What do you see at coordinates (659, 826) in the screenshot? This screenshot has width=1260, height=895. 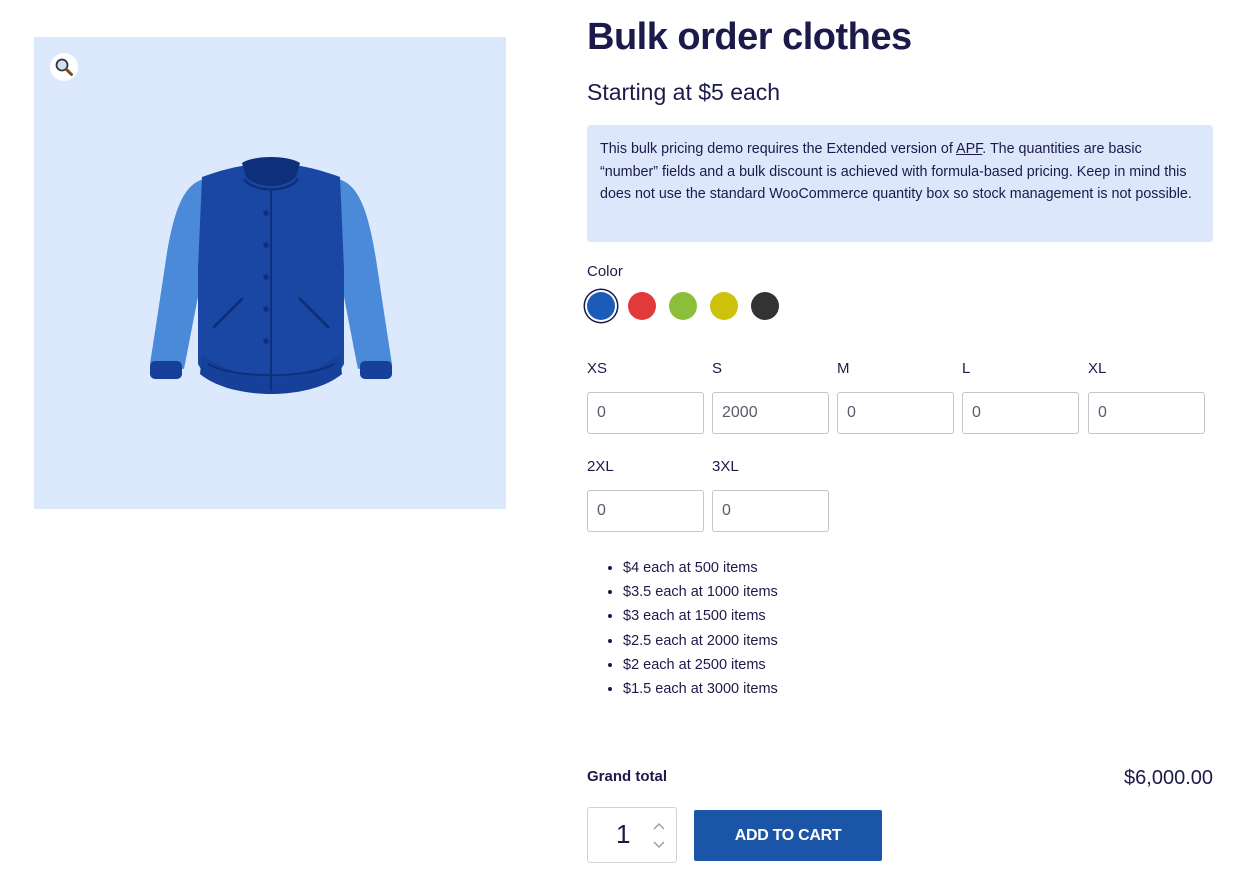 I see `chevron-up-icon` at bounding box center [659, 826].